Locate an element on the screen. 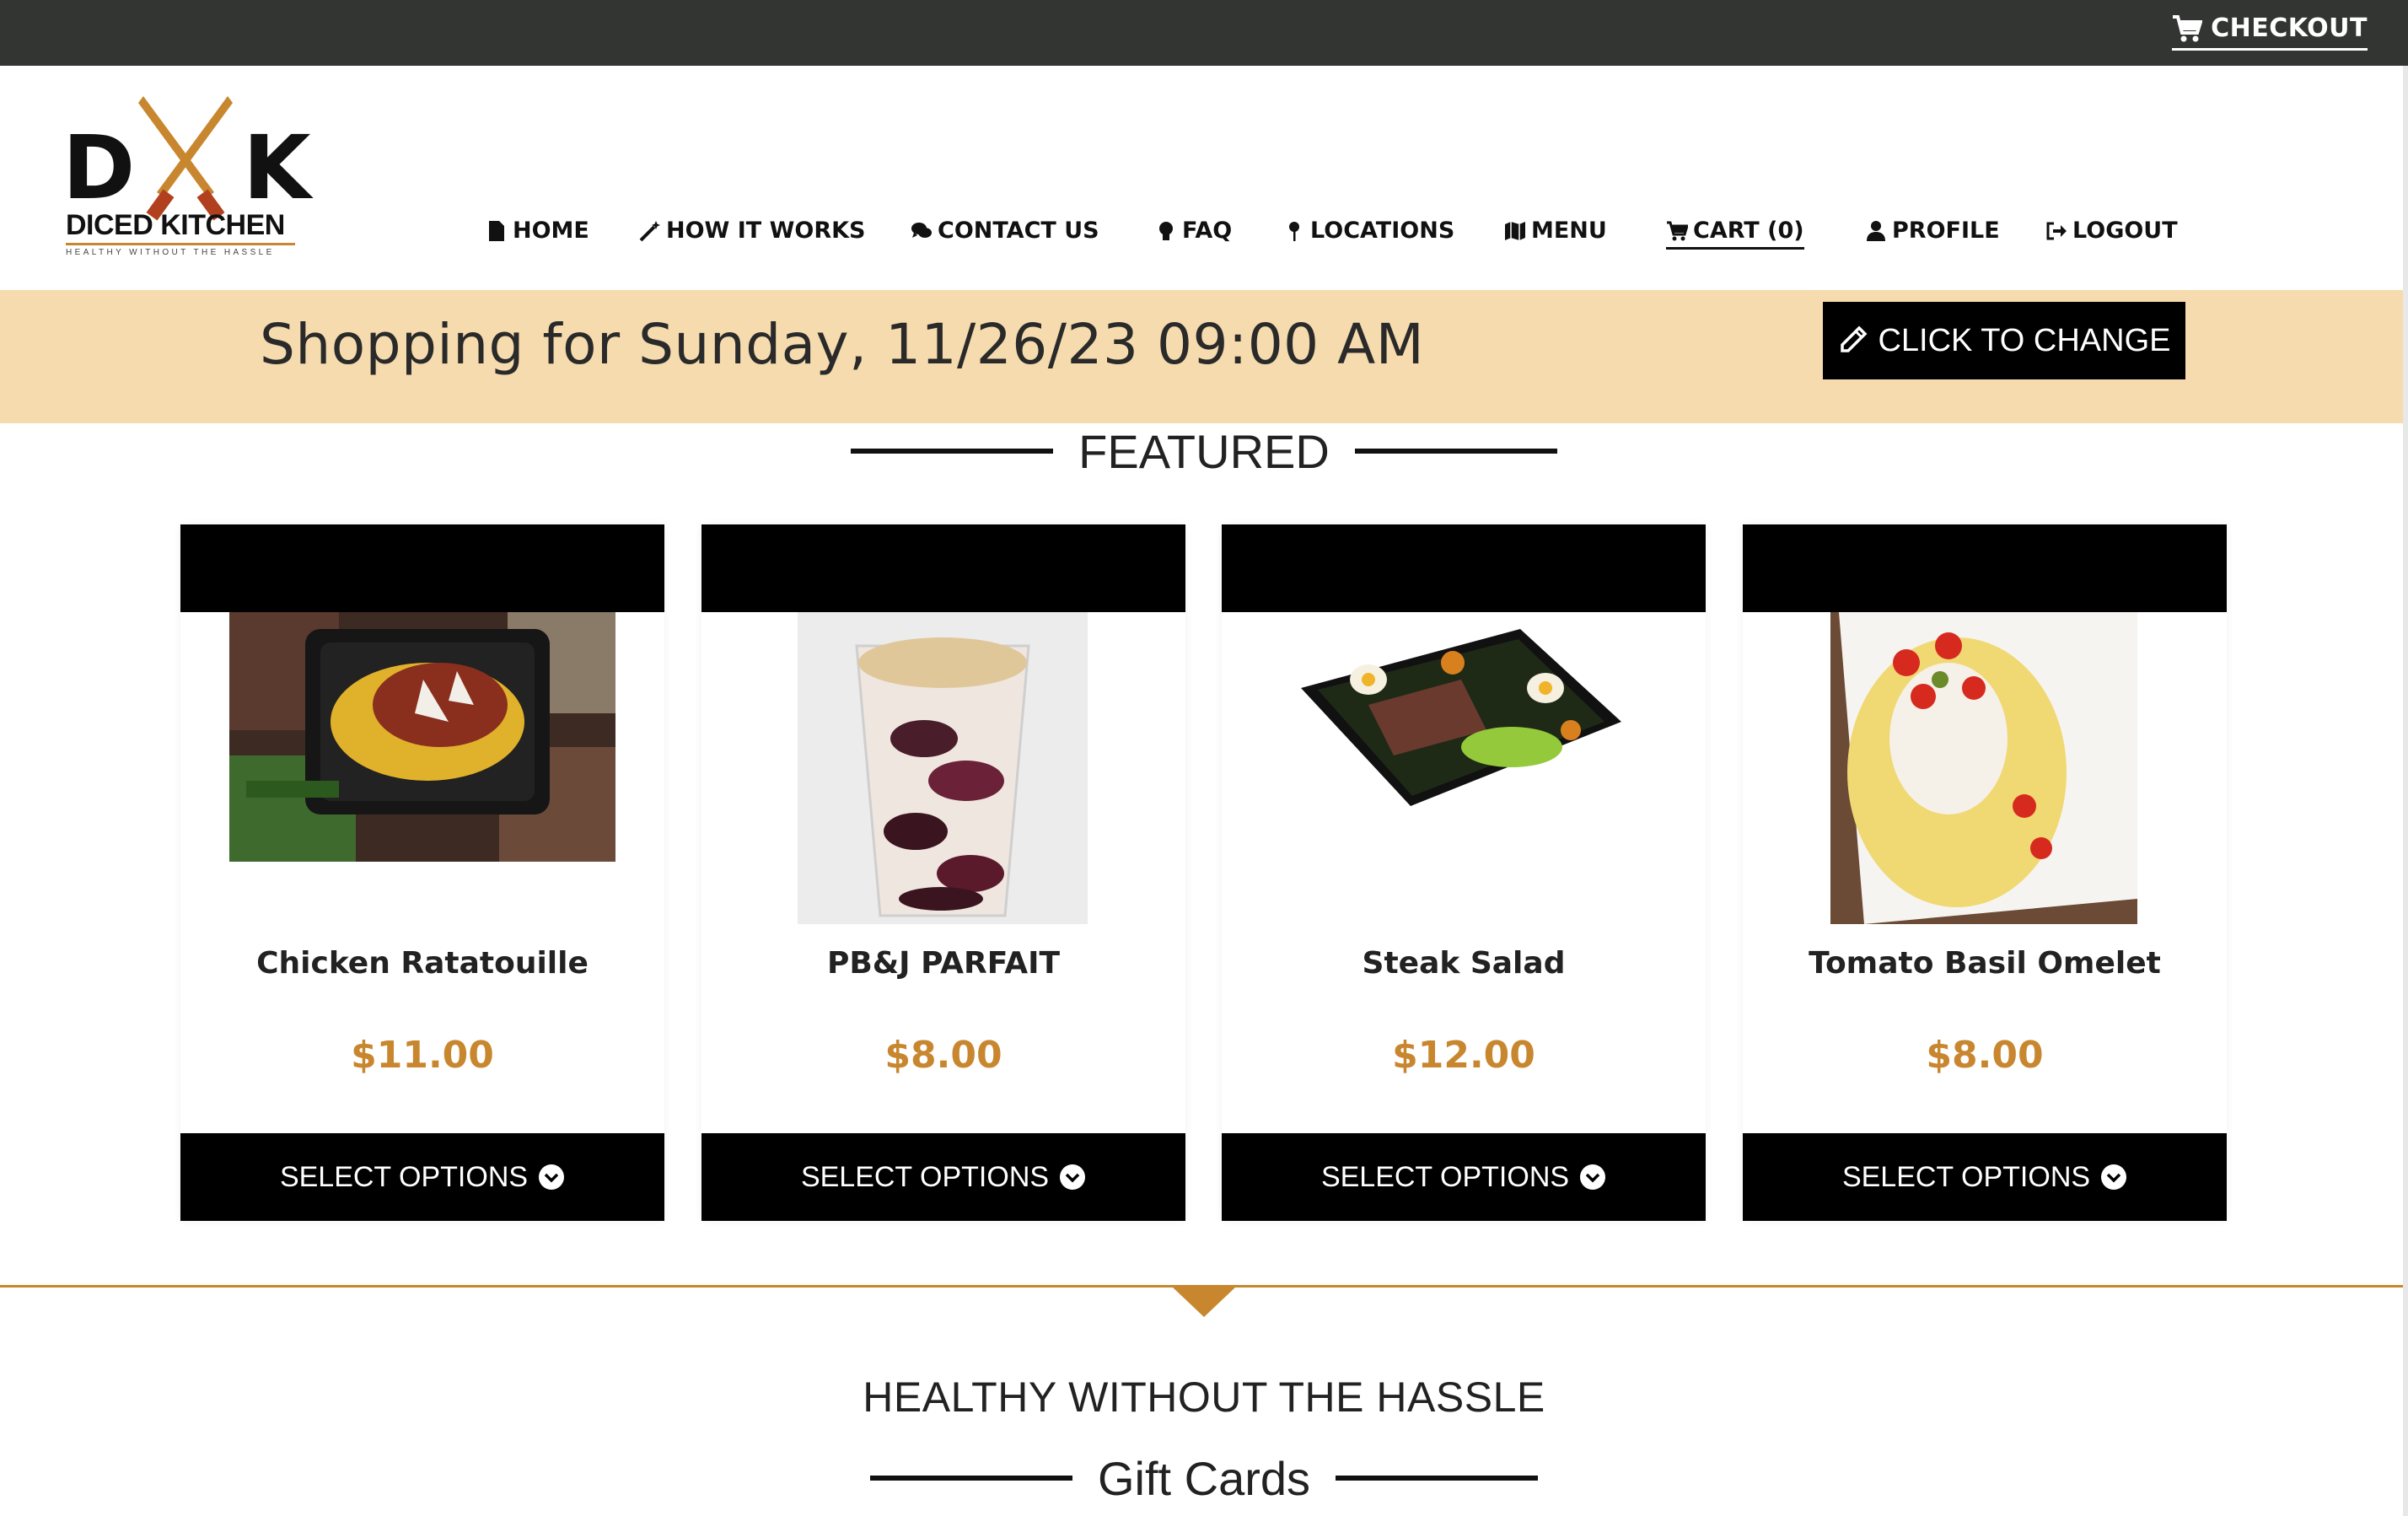 The width and height of the screenshot is (2408, 1516). nav-item-locations: LOCATIONS is located at coordinates (1368, 231).